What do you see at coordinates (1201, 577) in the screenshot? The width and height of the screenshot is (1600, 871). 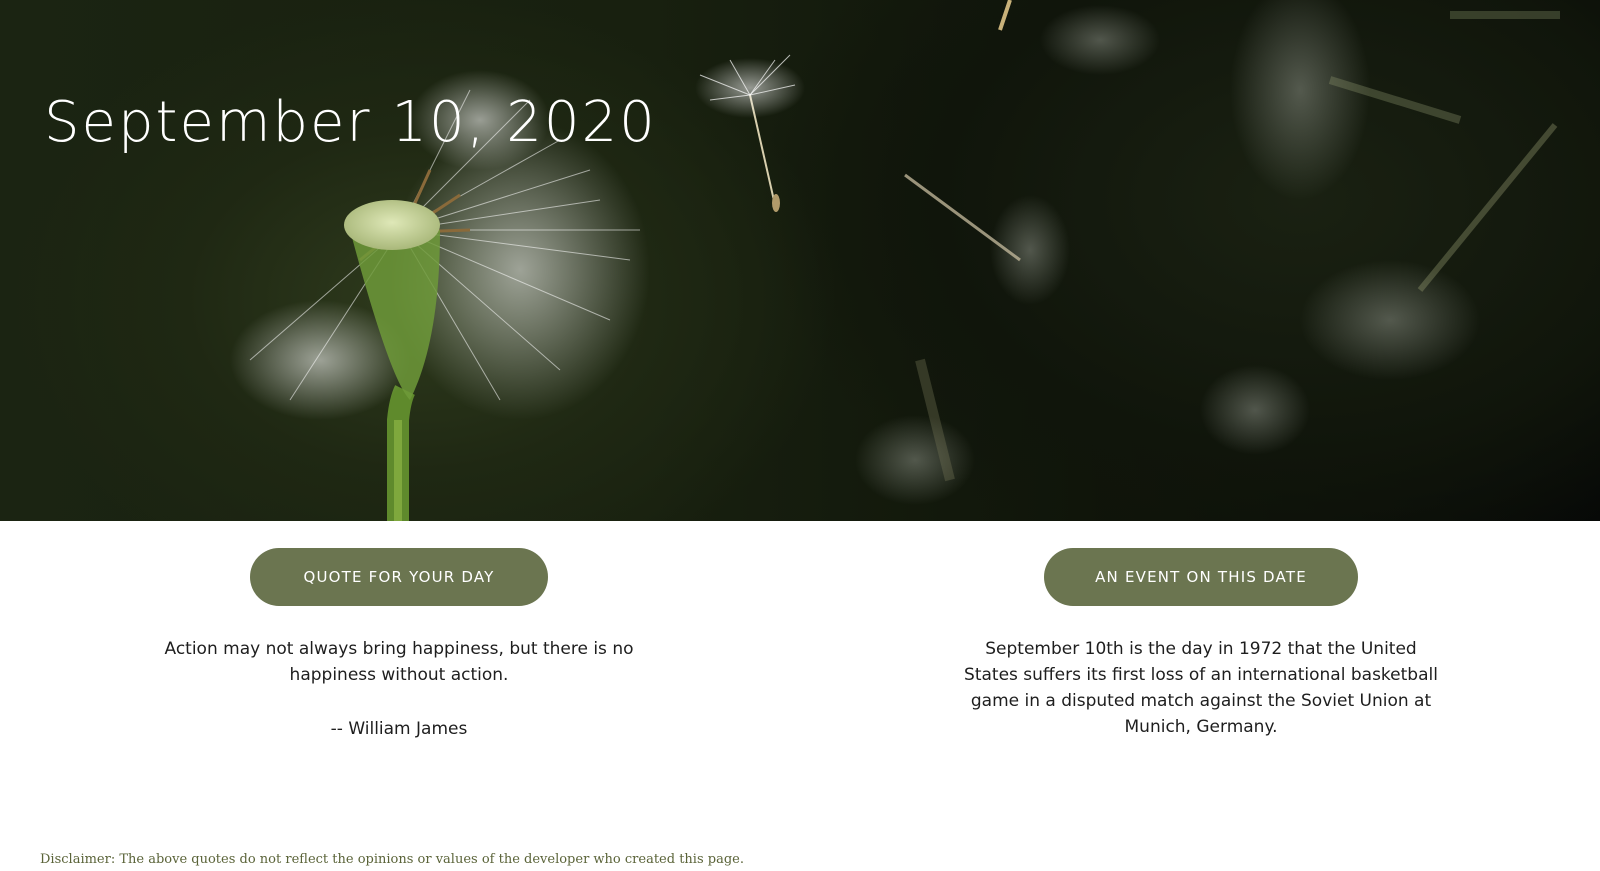 I see `event-on-this-date-button: AN EVENT ON THIS DATE` at bounding box center [1201, 577].